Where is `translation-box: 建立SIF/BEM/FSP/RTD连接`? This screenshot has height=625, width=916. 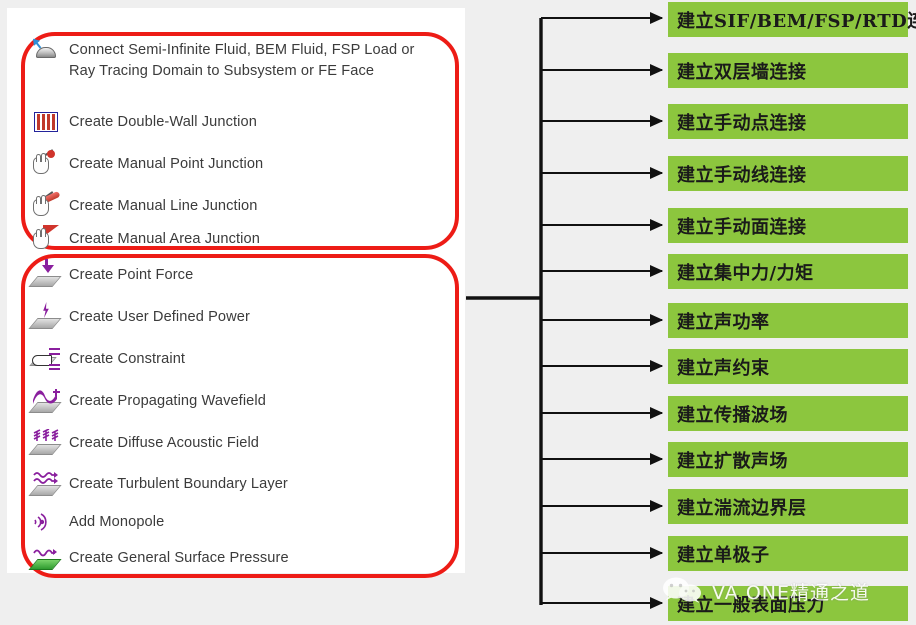
translation-box: 建立SIF/BEM/FSP/RTD连接 is located at coordinates (792, 19).